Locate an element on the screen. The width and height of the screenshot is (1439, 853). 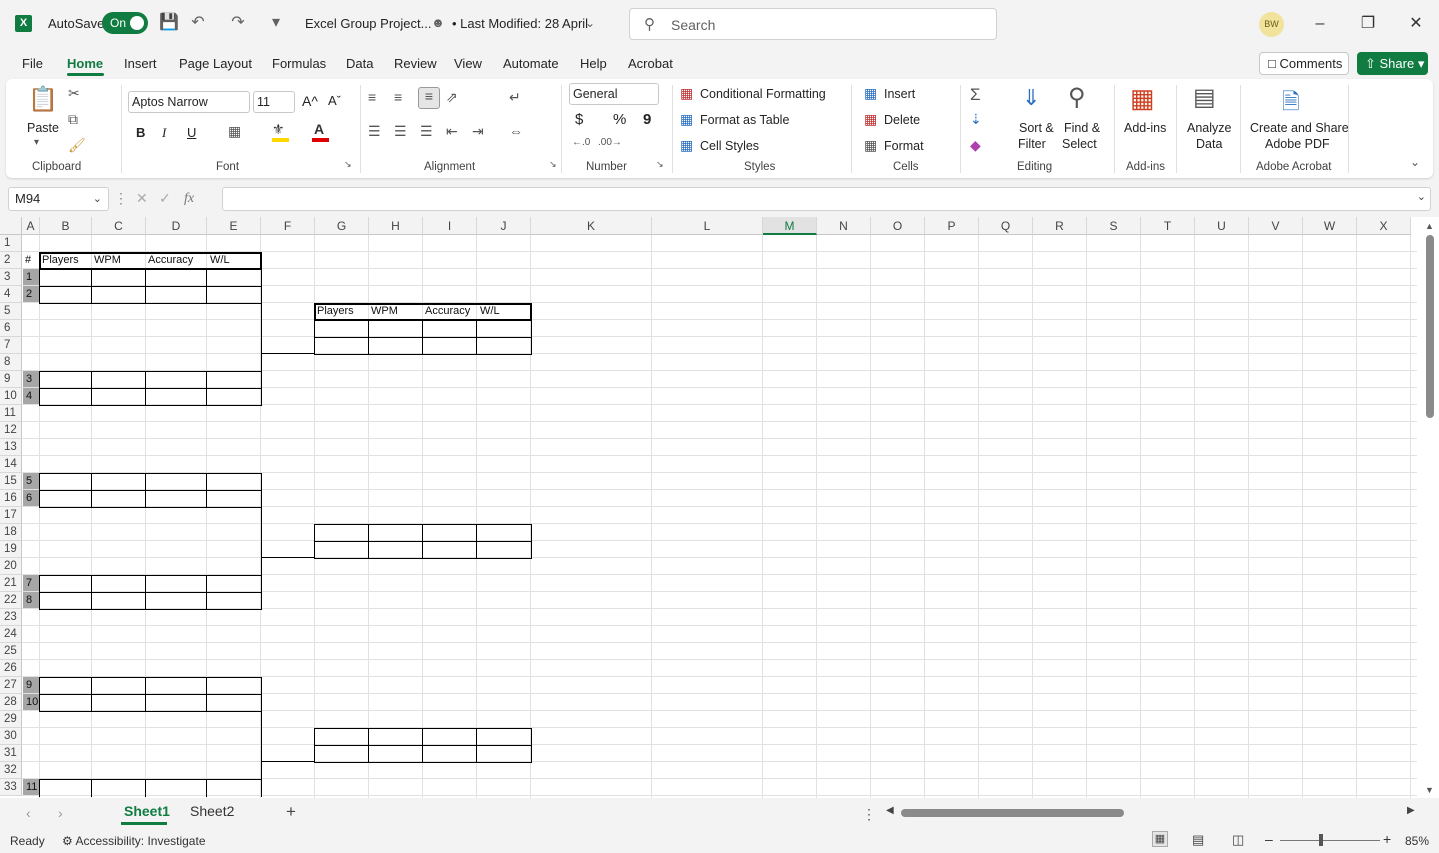
last-modified: • Last Modified: 28 April is located at coordinates (520, 23).